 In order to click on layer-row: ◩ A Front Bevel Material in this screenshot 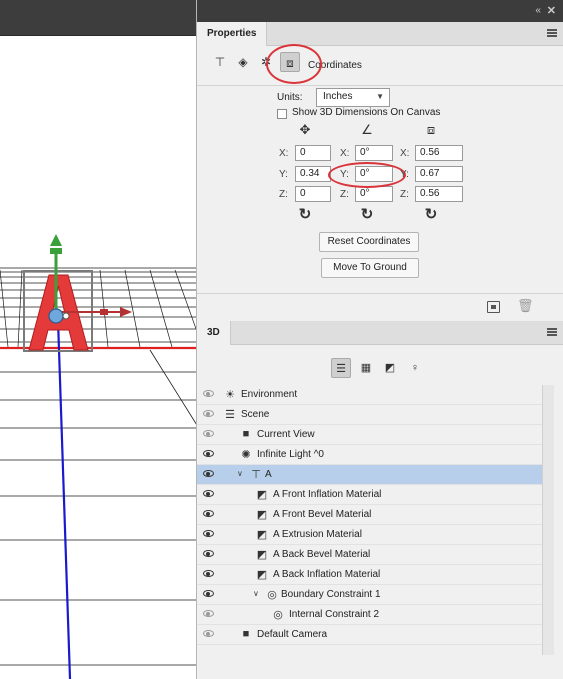, I will do `click(369, 515)`.